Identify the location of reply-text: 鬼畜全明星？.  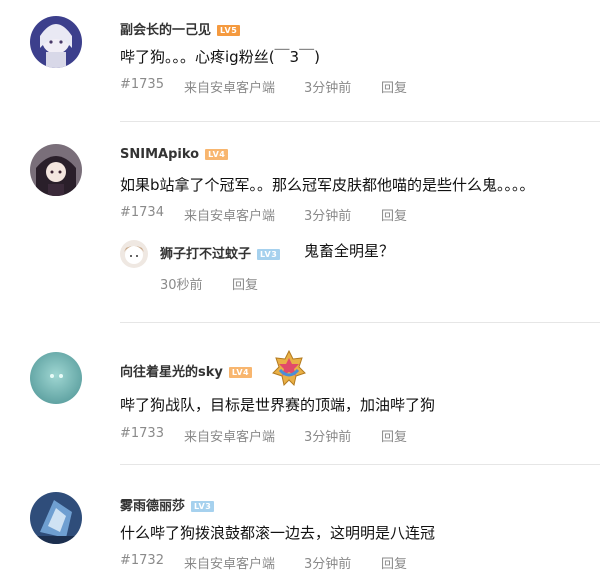
(349, 251).